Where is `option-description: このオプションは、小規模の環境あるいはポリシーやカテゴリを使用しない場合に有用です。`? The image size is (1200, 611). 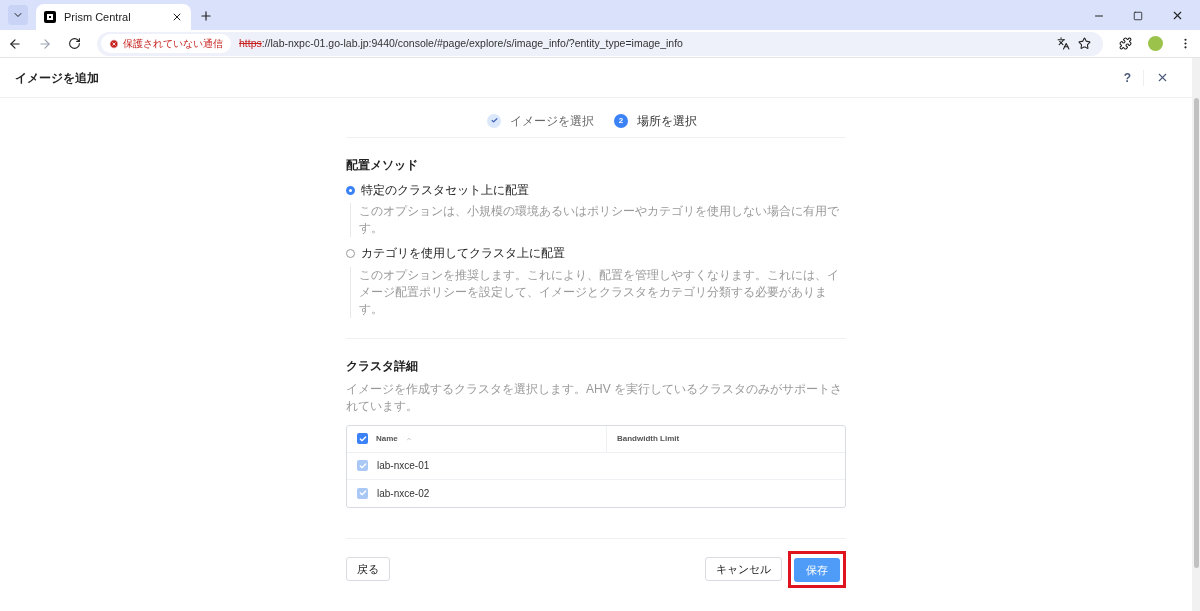
option-description: このオプションは、小規模の環境あるいはポリシーやカテゴリを使用しない場合に有用です。 is located at coordinates (598, 220).